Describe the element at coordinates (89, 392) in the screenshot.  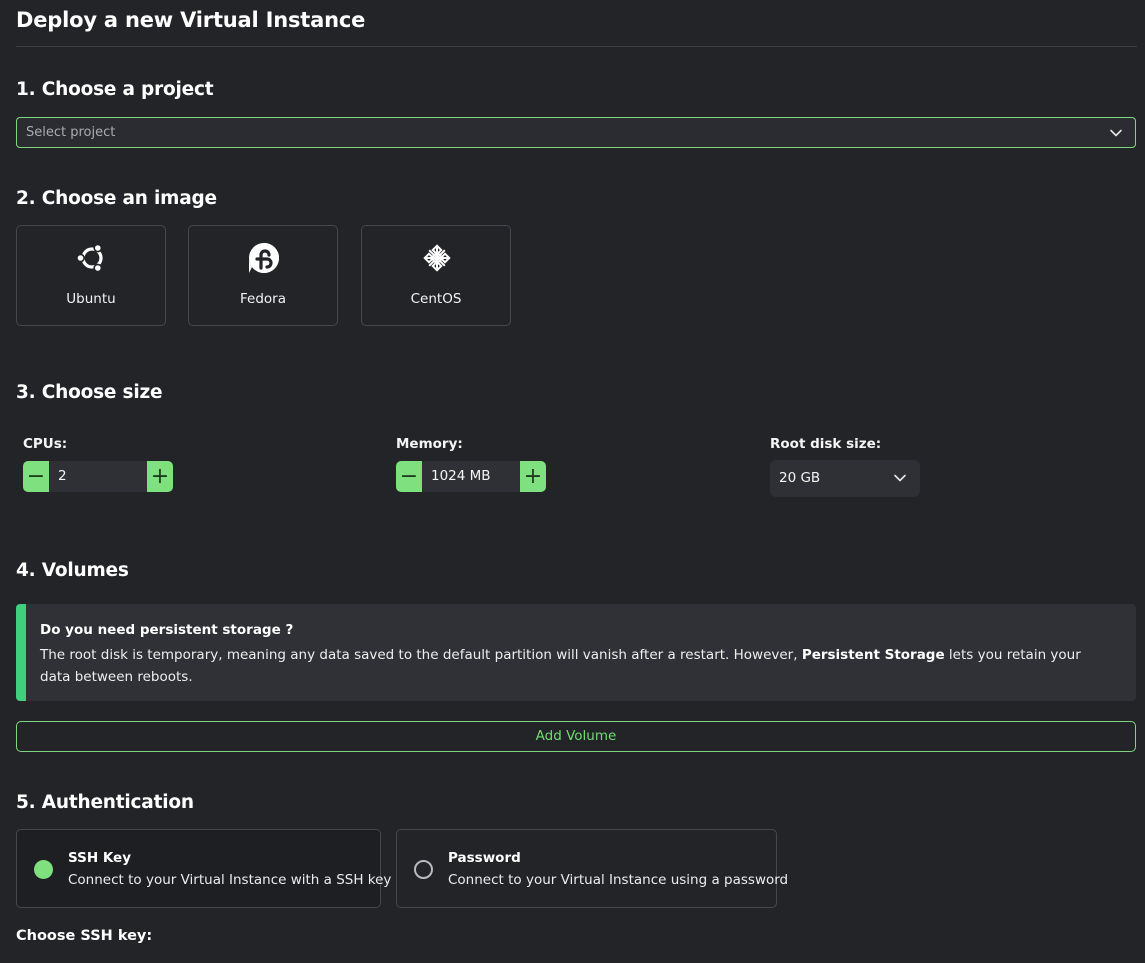
I see `section-heading-size: 3. Choose size` at that location.